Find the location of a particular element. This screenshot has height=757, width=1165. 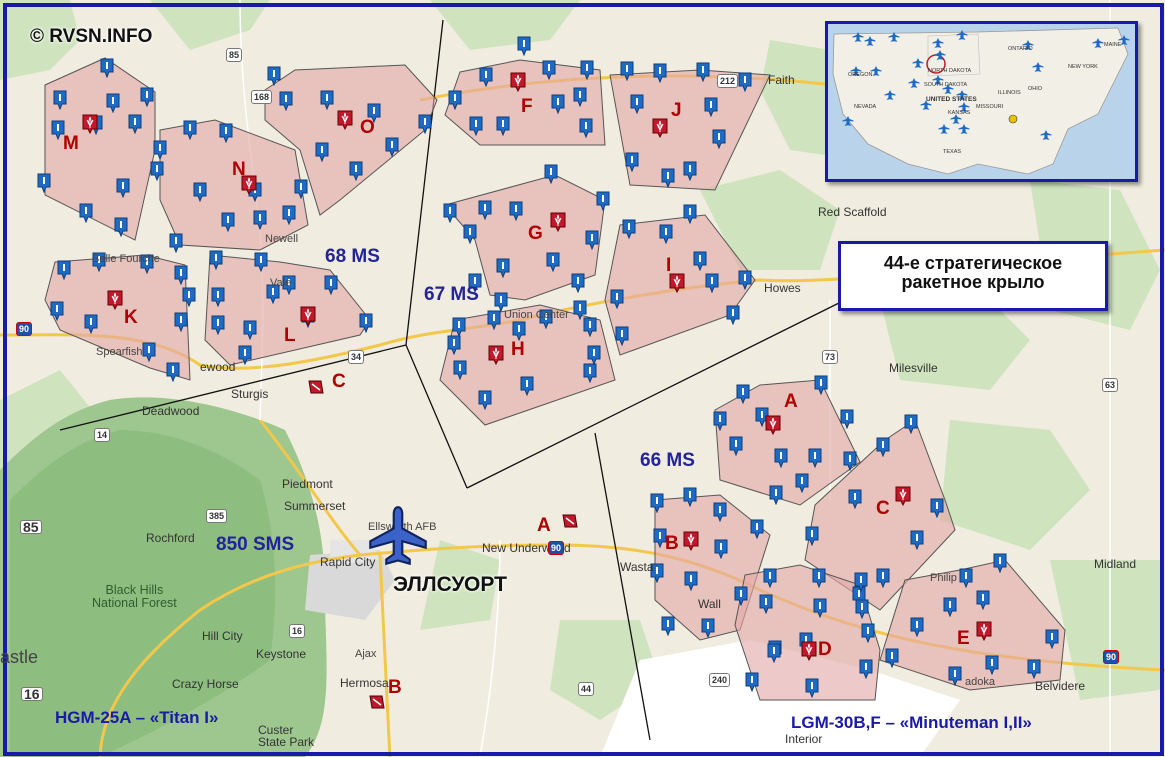

silo-zone-M is located at coordinates (100, 149).